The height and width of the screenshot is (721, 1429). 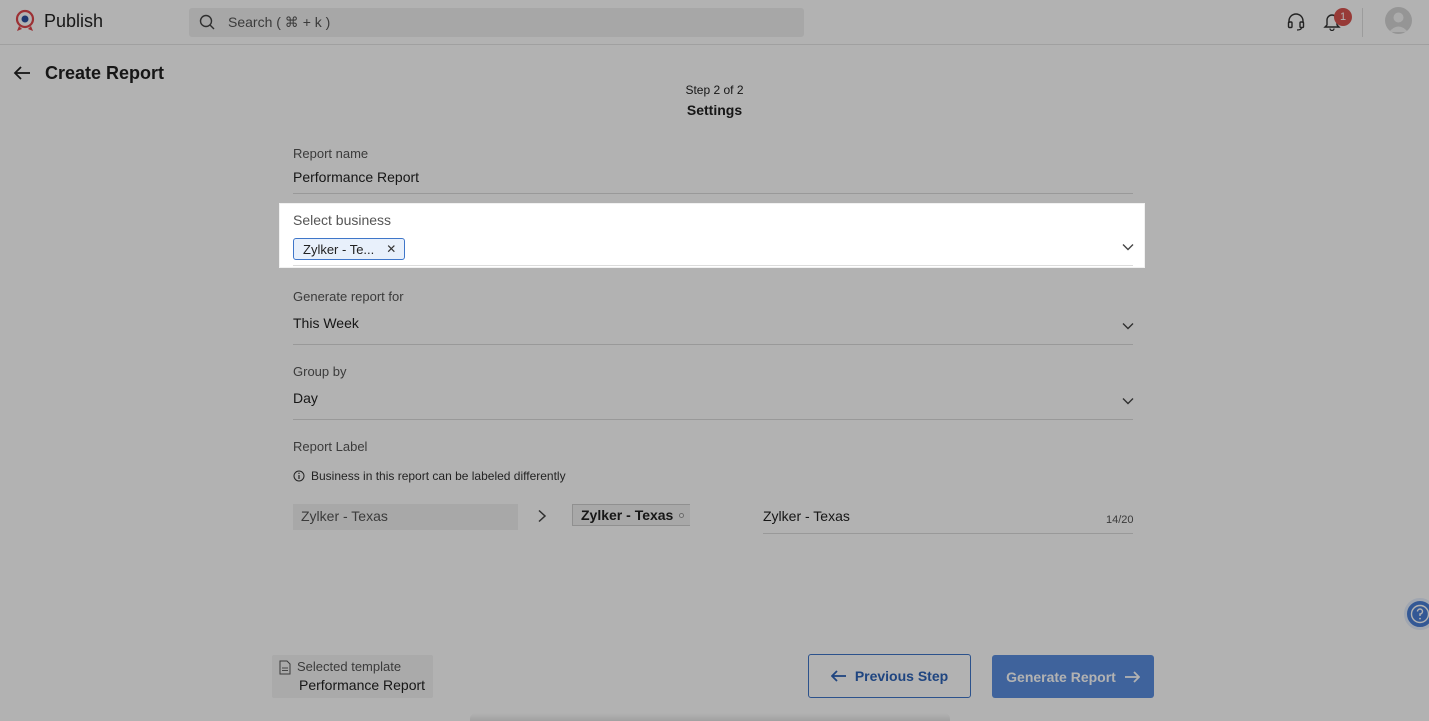 What do you see at coordinates (25, 20) in the screenshot?
I see `publish-logo-icon` at bounding box center [25, 20].